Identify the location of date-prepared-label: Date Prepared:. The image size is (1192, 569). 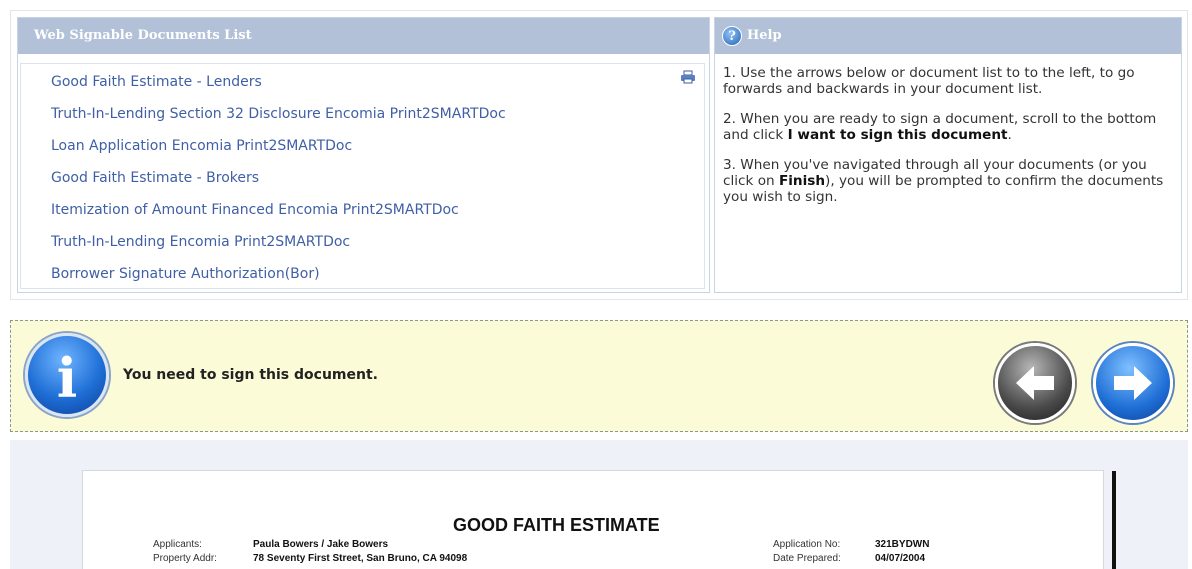
(807, 558).